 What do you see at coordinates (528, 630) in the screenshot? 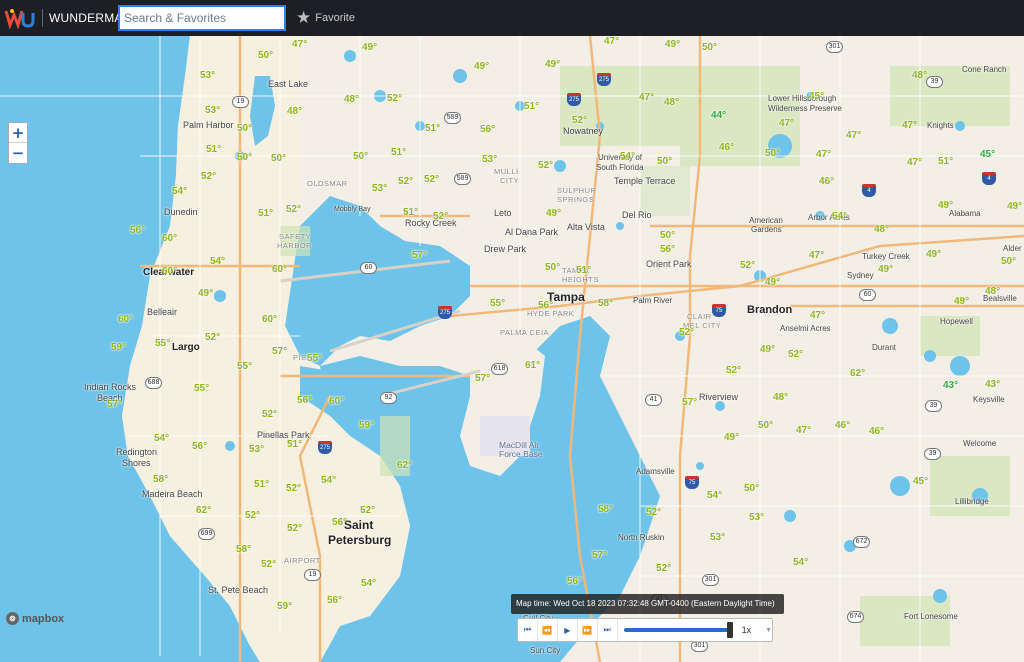
I see `skip-to-start-button: ⏮` at bounding box center [528, 630].